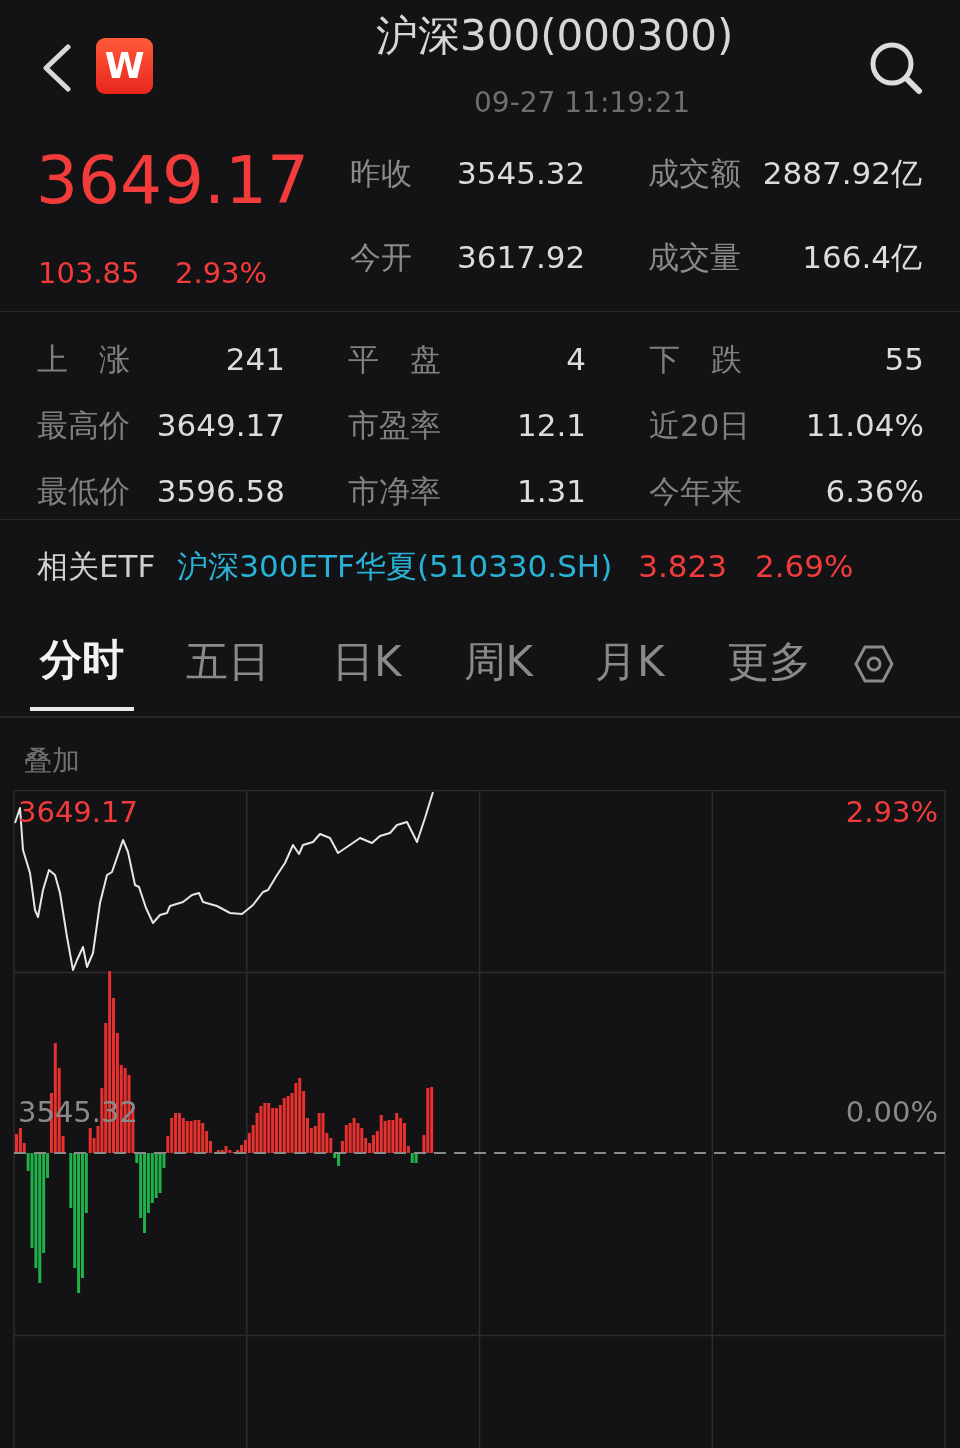  Describe the element at coordinates (582, 103) in the screenshot. I see `quote-time: 09-27 11:19:21` at that location.